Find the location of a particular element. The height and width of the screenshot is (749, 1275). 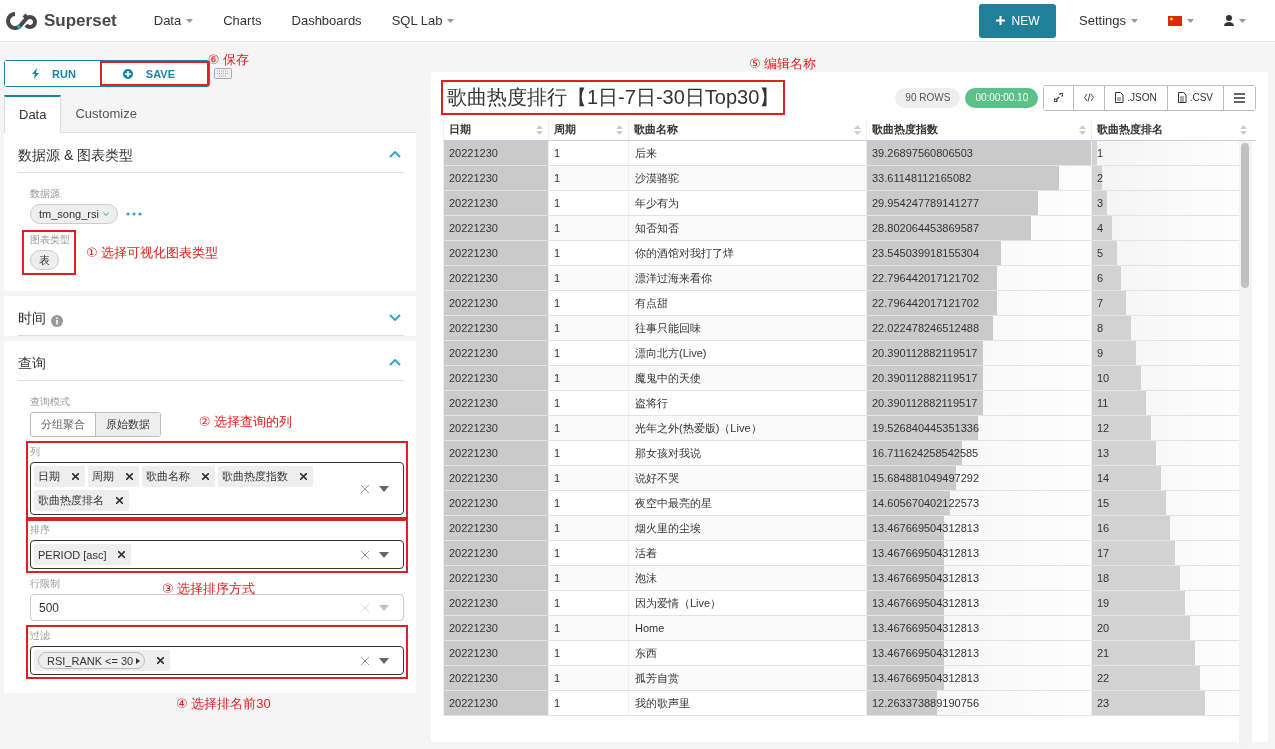

section-title: 查询 is located at coordinates (32, 363).